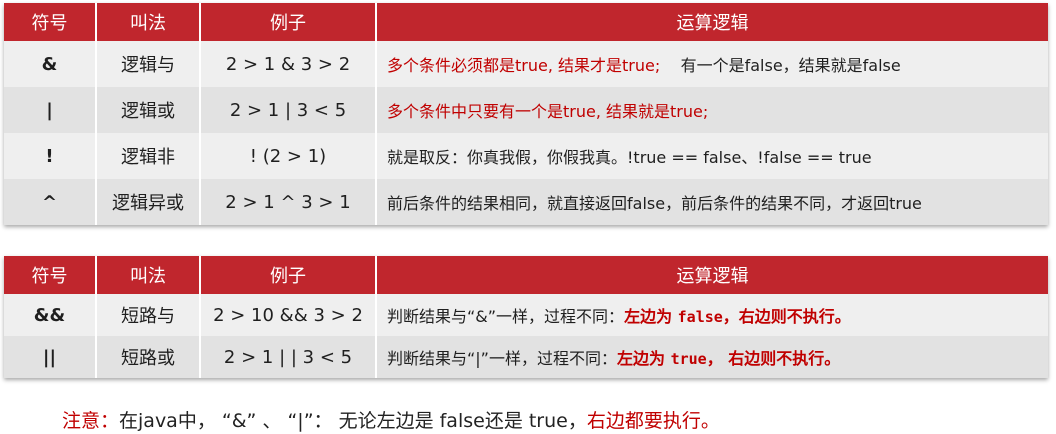  I want to click on logic-highlight: 多个条件必须都是true, 结果才是true;, so click(524, 65).